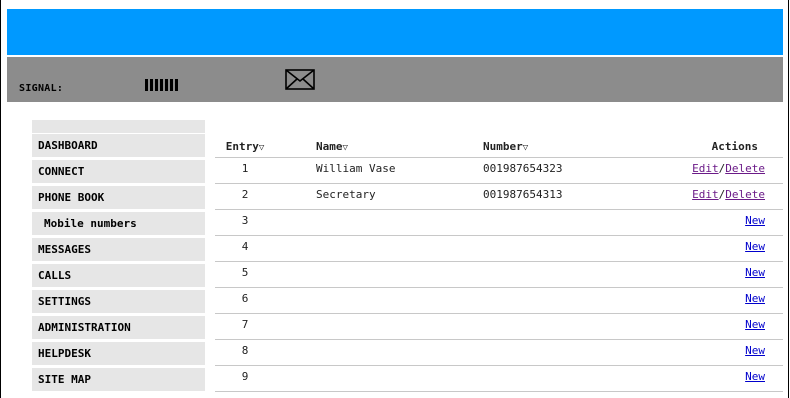 The width and height of the screenshot is (790, 398). Describe the element at coordinates (245, 220) in the screenshot. I see `entry-cell: 3` at that location.